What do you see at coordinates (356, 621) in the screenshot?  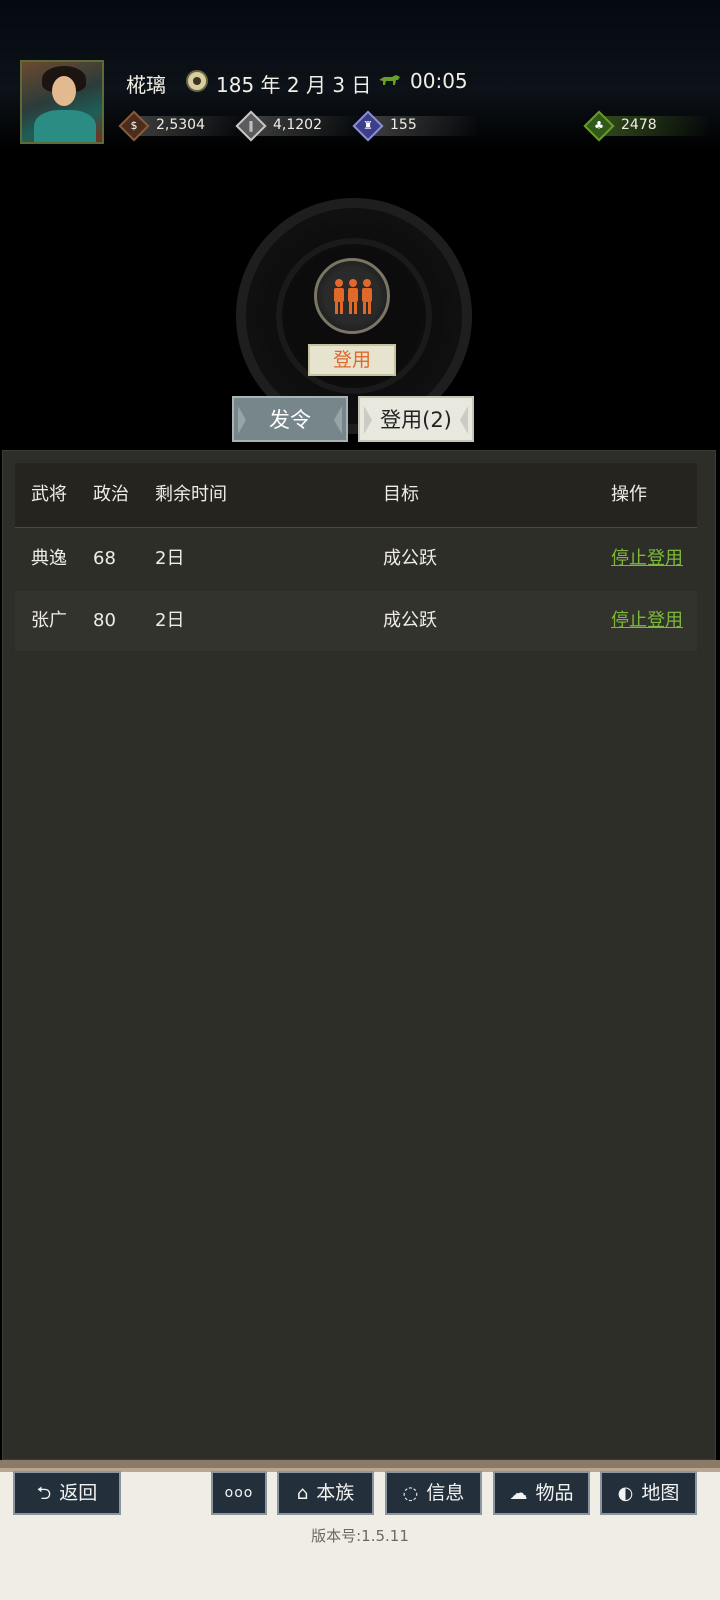 I see `table-row: 张广 80 2日 成公跃 停止登用` at bounding box center [356, 621].